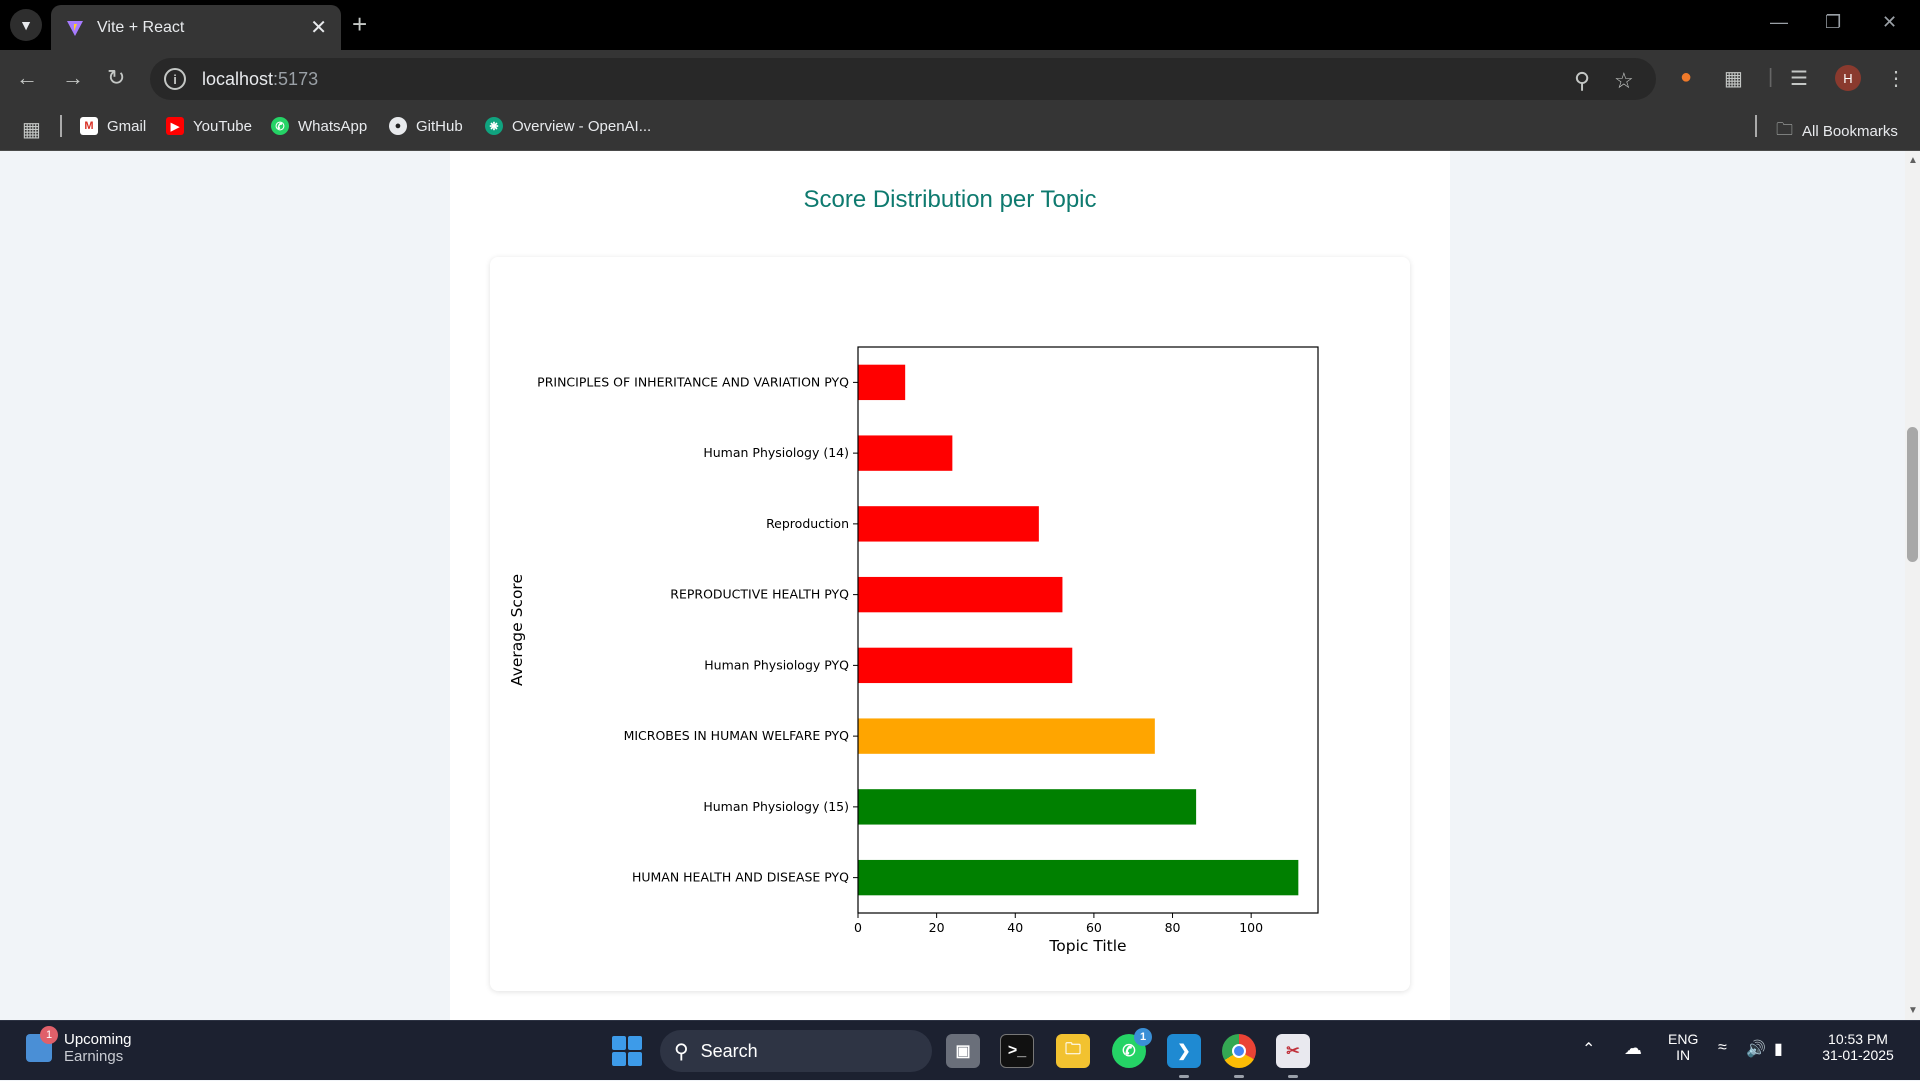 This screenshot has width=1920, height=1081. Describe the element at coordinates (209, 126) in the screenshot. I see `bookmark-youtube: ▶ YouTube` at that location.